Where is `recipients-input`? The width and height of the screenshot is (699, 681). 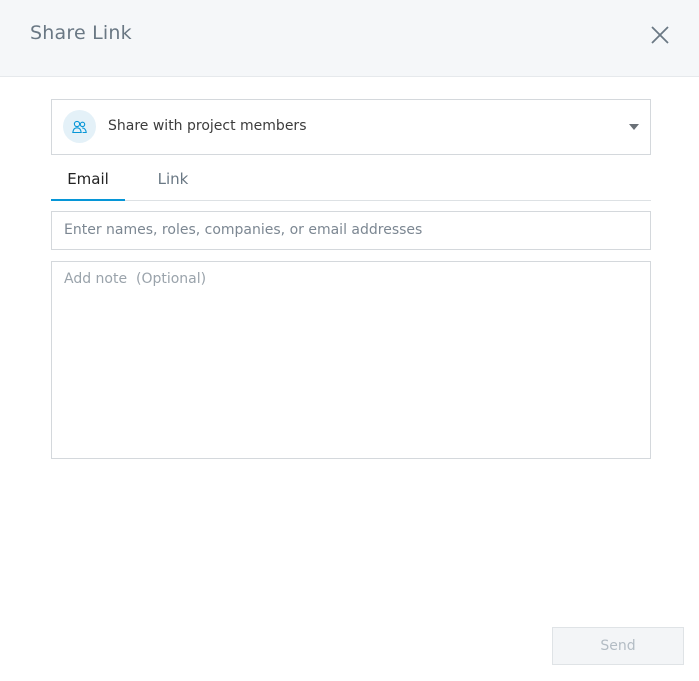
recipients-input is located at coordinates (351, 229).